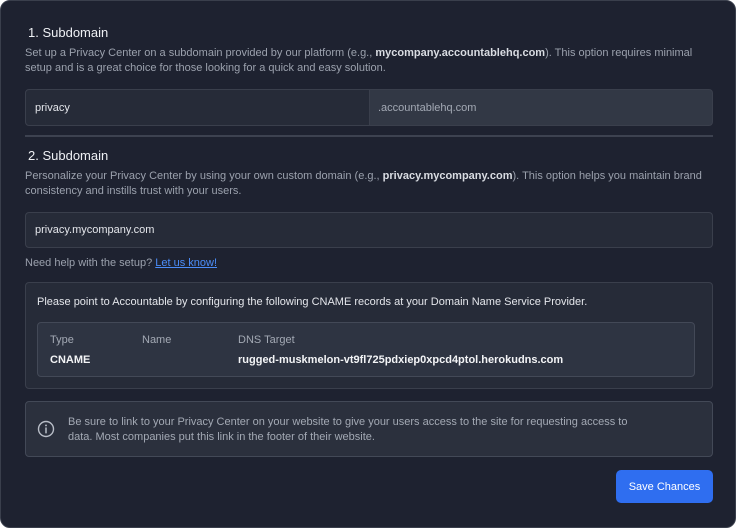 The image size is (736, 528). I want to click on column-header-name: Name, so click(157, 340).